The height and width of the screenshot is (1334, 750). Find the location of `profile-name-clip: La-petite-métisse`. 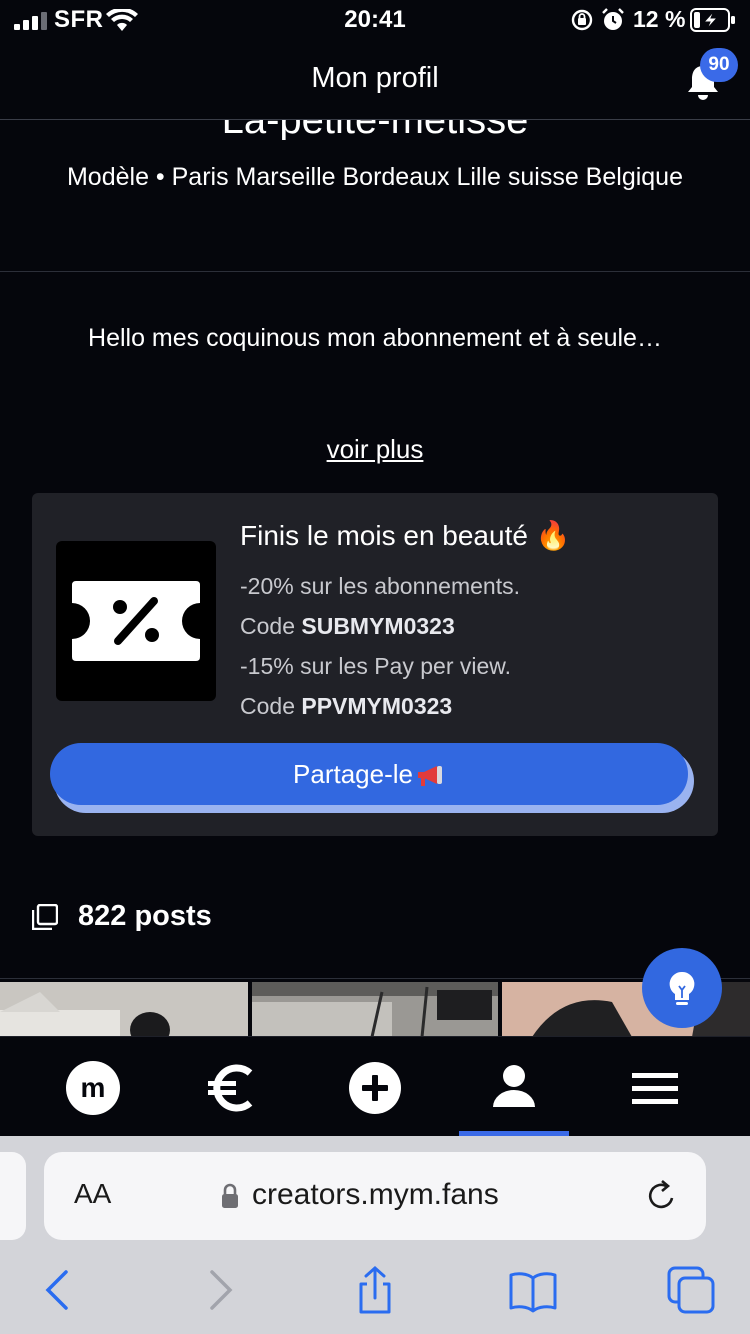

profile-name-clip: La-petite-métisse is located at coordinates (375, 130).